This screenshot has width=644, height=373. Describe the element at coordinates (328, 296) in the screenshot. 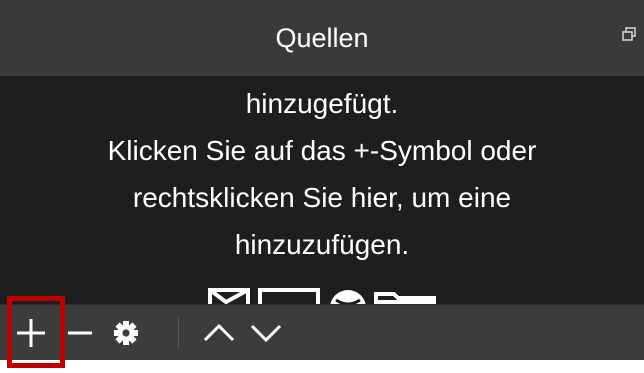

I see `source-type-hint-icons` at that location.